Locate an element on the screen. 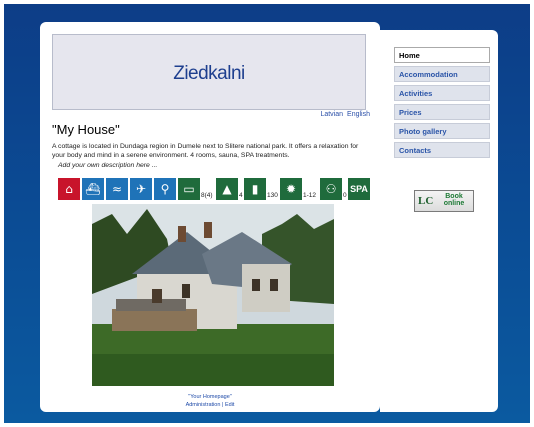 Image resolution: width=534 pixels, height=427 pixels. footer-admin-bar: Administration | Edit is located at coordinates (210, 405).